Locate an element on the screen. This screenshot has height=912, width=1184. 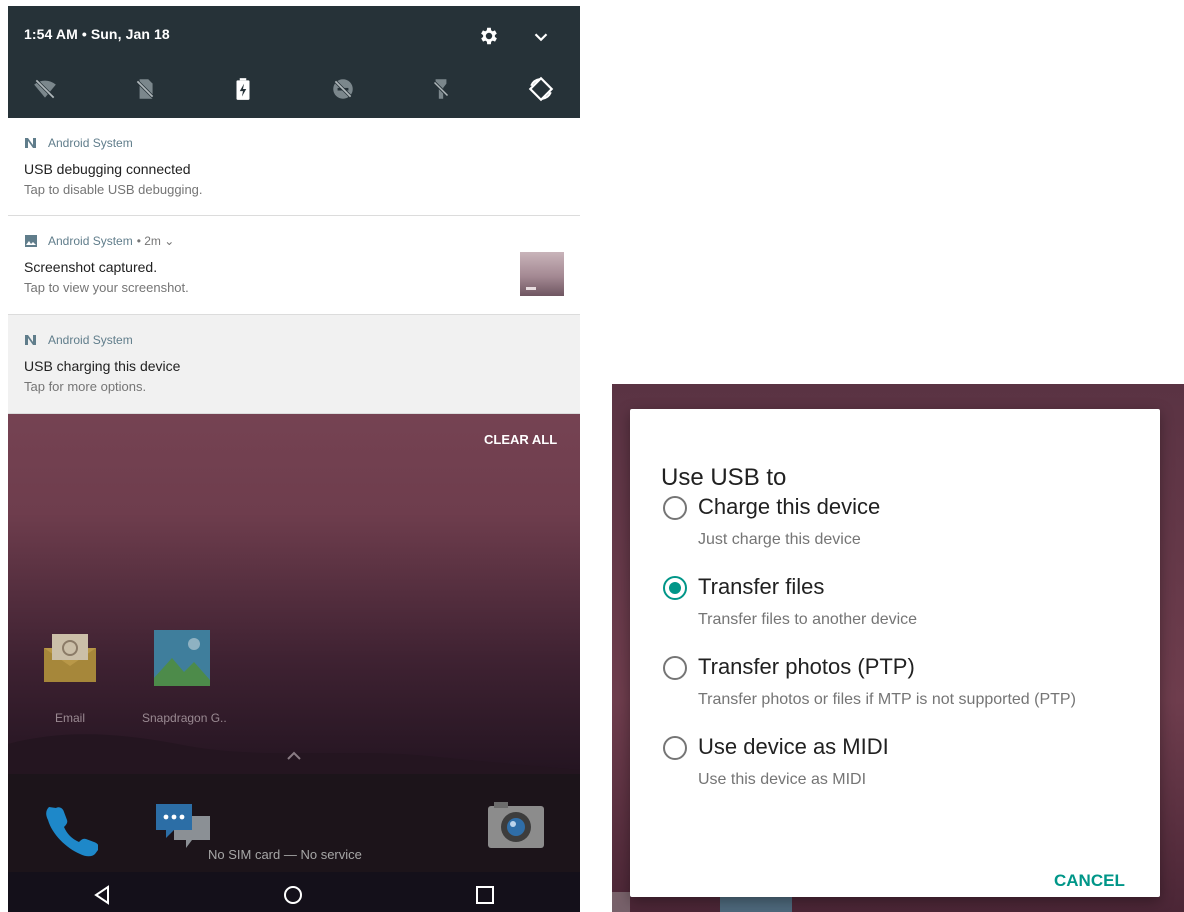
usb-option-description: Use this device as MIDI is located at coordinates (782, 779).